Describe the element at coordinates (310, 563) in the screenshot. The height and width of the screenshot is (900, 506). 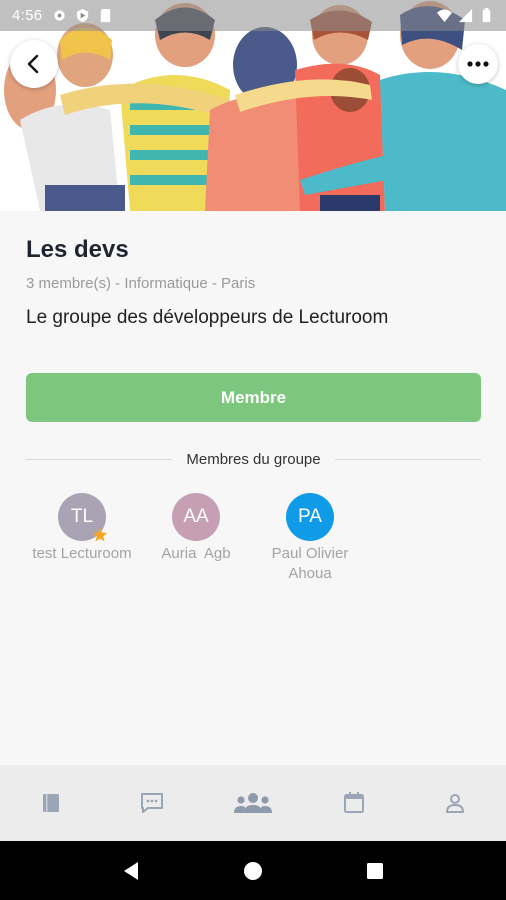
I see `member-name: Paul Olivier Ahoua` at that location.